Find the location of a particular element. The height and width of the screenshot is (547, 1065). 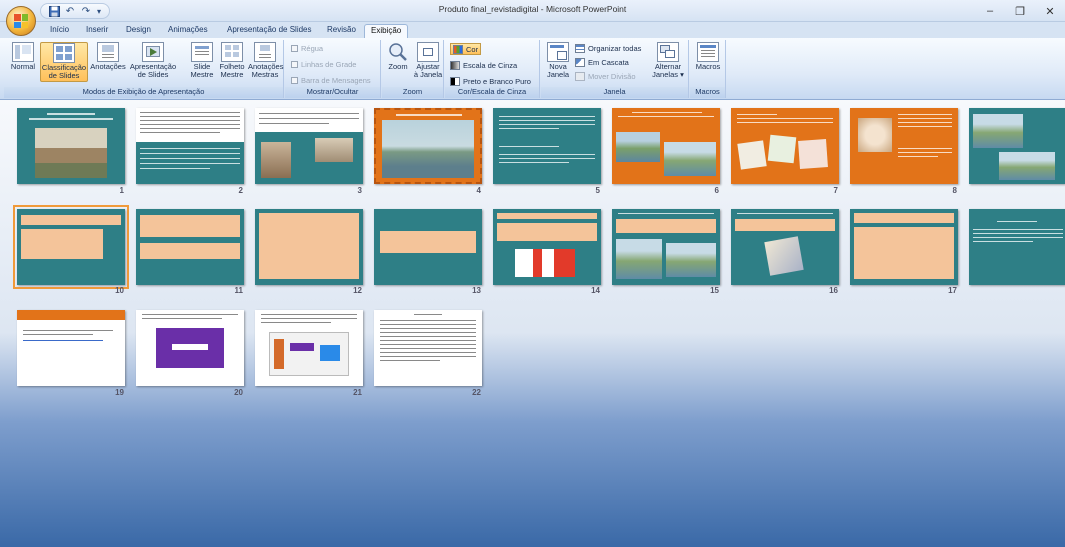

move-split-button: Mover Divisão is located at coordinates (605, 76).